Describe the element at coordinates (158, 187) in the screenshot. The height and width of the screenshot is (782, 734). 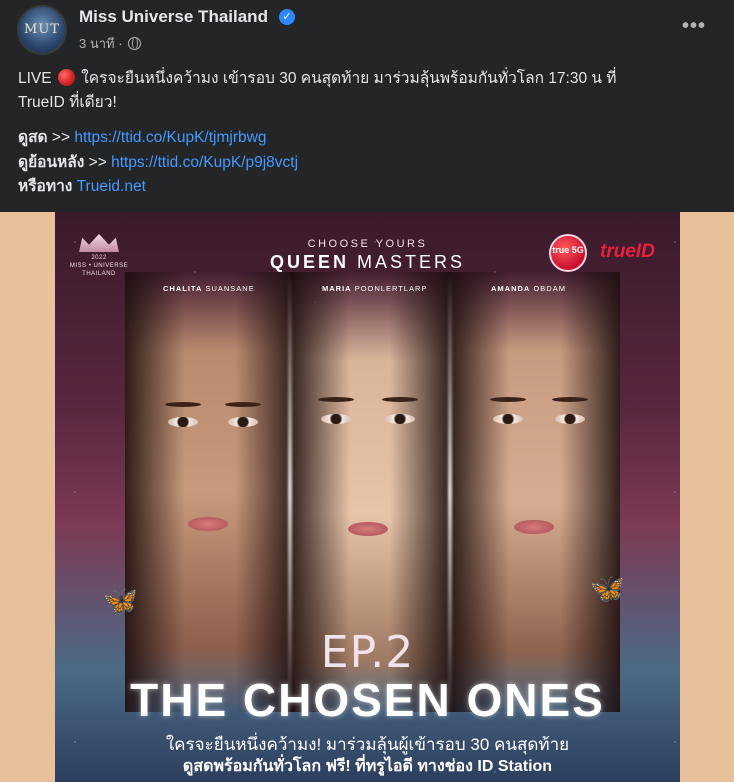
I see `link-row-site: หรือทาง Trueid.net` at that location.